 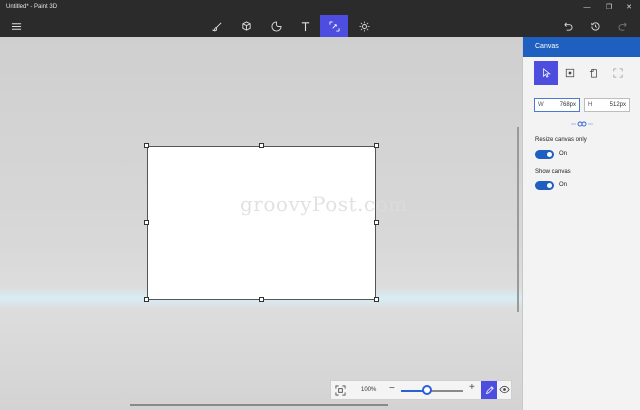 I want to click on resize-handle-top-right, so click(x=376, y=145).